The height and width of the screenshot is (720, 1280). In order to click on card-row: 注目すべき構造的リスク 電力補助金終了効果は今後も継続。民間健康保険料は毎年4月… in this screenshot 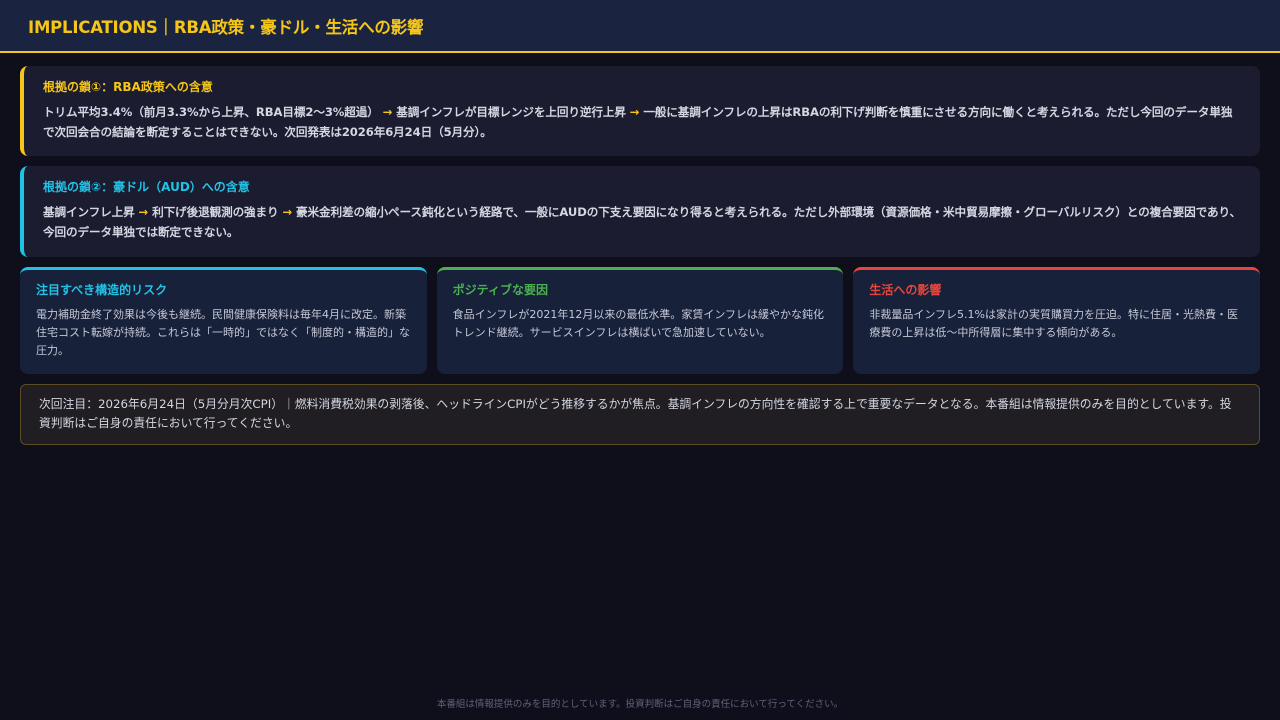, I will do `click(640, 320)`.